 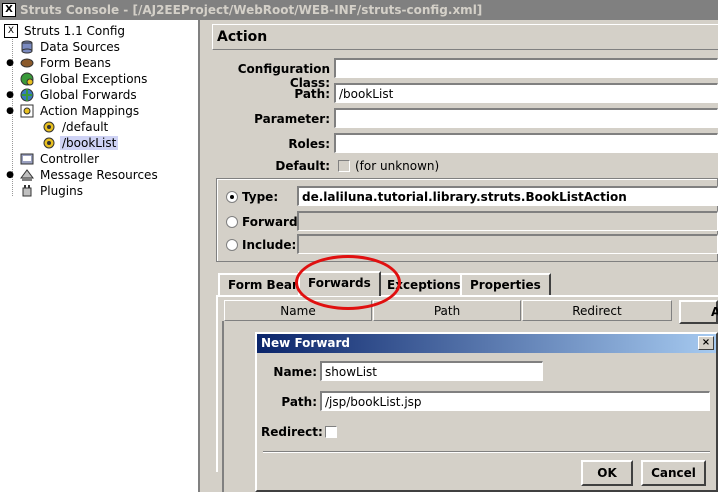 I want to click on column-header-path: Path, so click(x=447, y=310).